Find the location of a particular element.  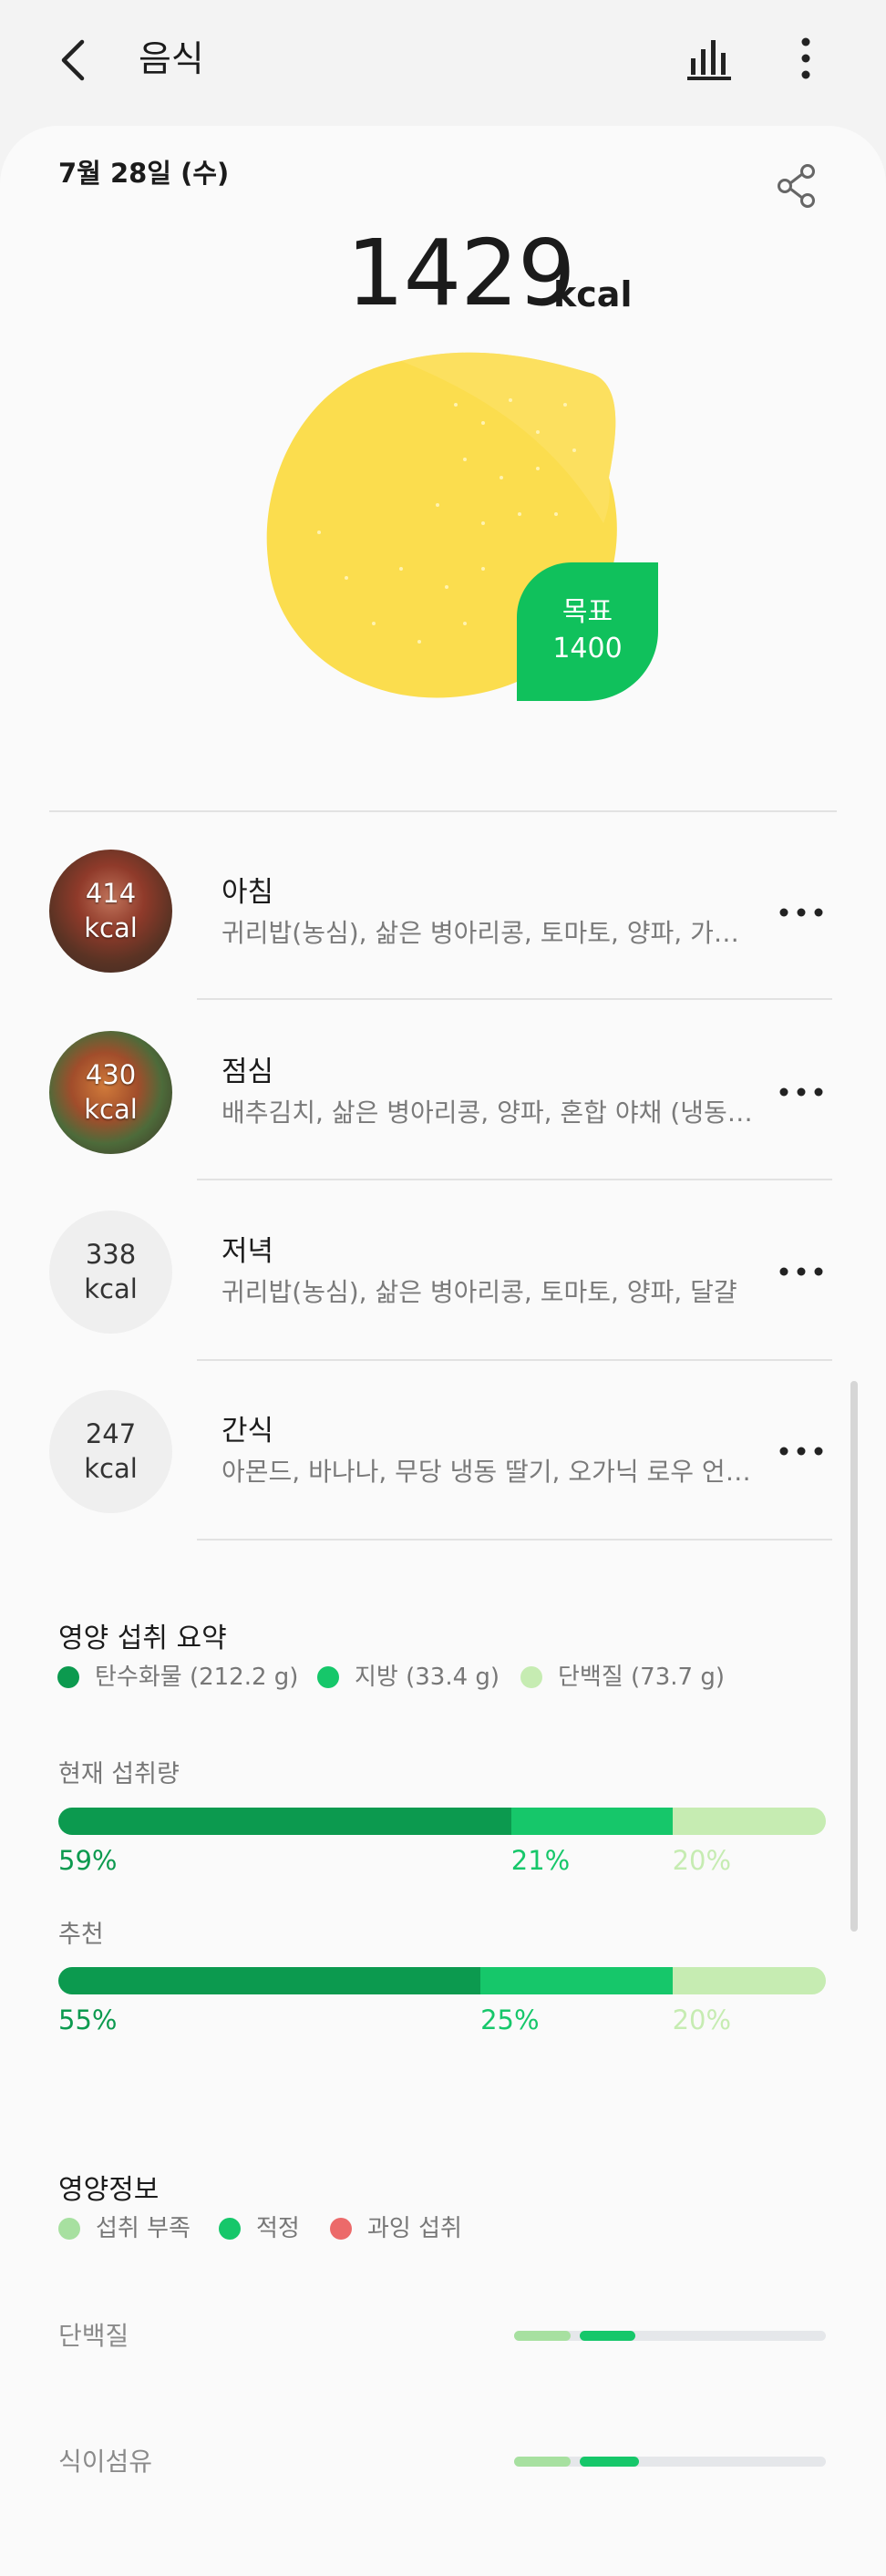

recommended-protein-percent: 20% is located at coordinates (702, 2019).